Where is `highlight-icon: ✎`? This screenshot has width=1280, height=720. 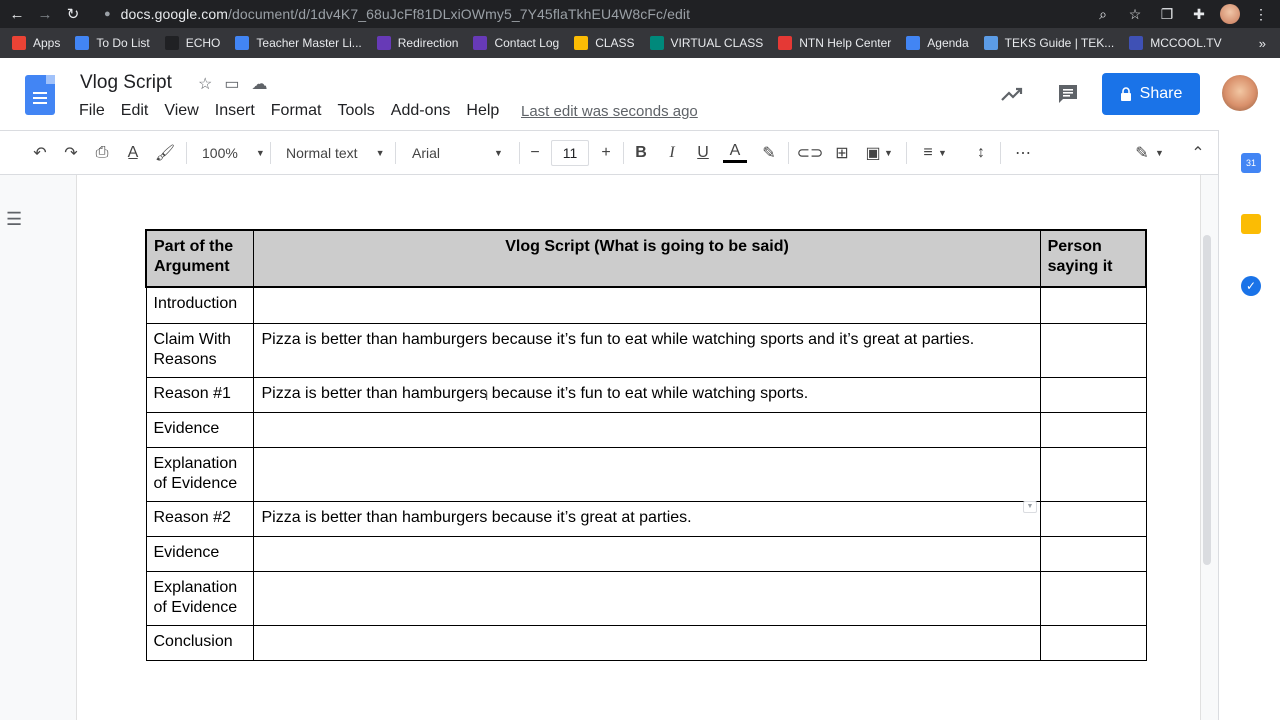
highlight-icon: ✎ is located at coordinates (769, 153).